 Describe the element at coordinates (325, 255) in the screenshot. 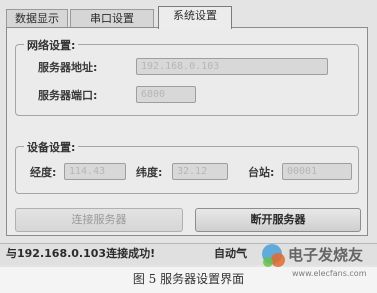

I see `svg-text: 电子发烧友` at that location.